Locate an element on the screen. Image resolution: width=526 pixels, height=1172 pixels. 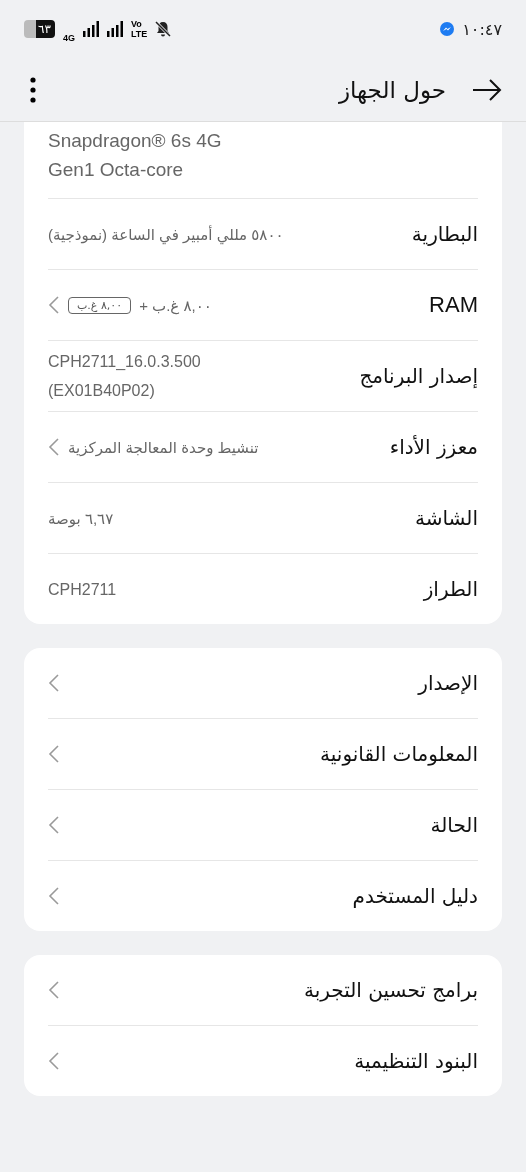
setting-value: ٥٨٠٠ مللي أمبير في الساعة (نموذجية) is located at coordinates (166, 235).